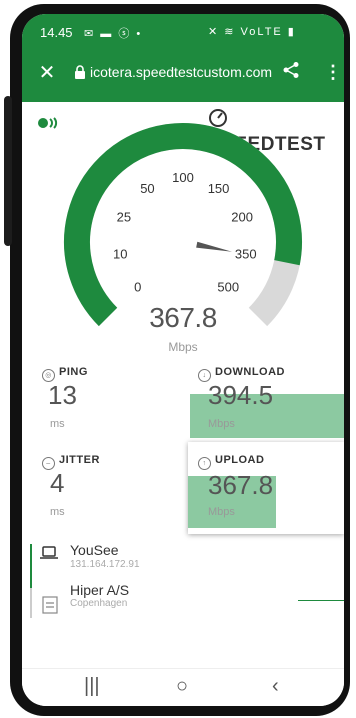 The height and width of the screenshot is (718, 356). Describe the element at coordinates (246, 253) in the screenshot. I see `gauge-tick-label: 350` at that location.